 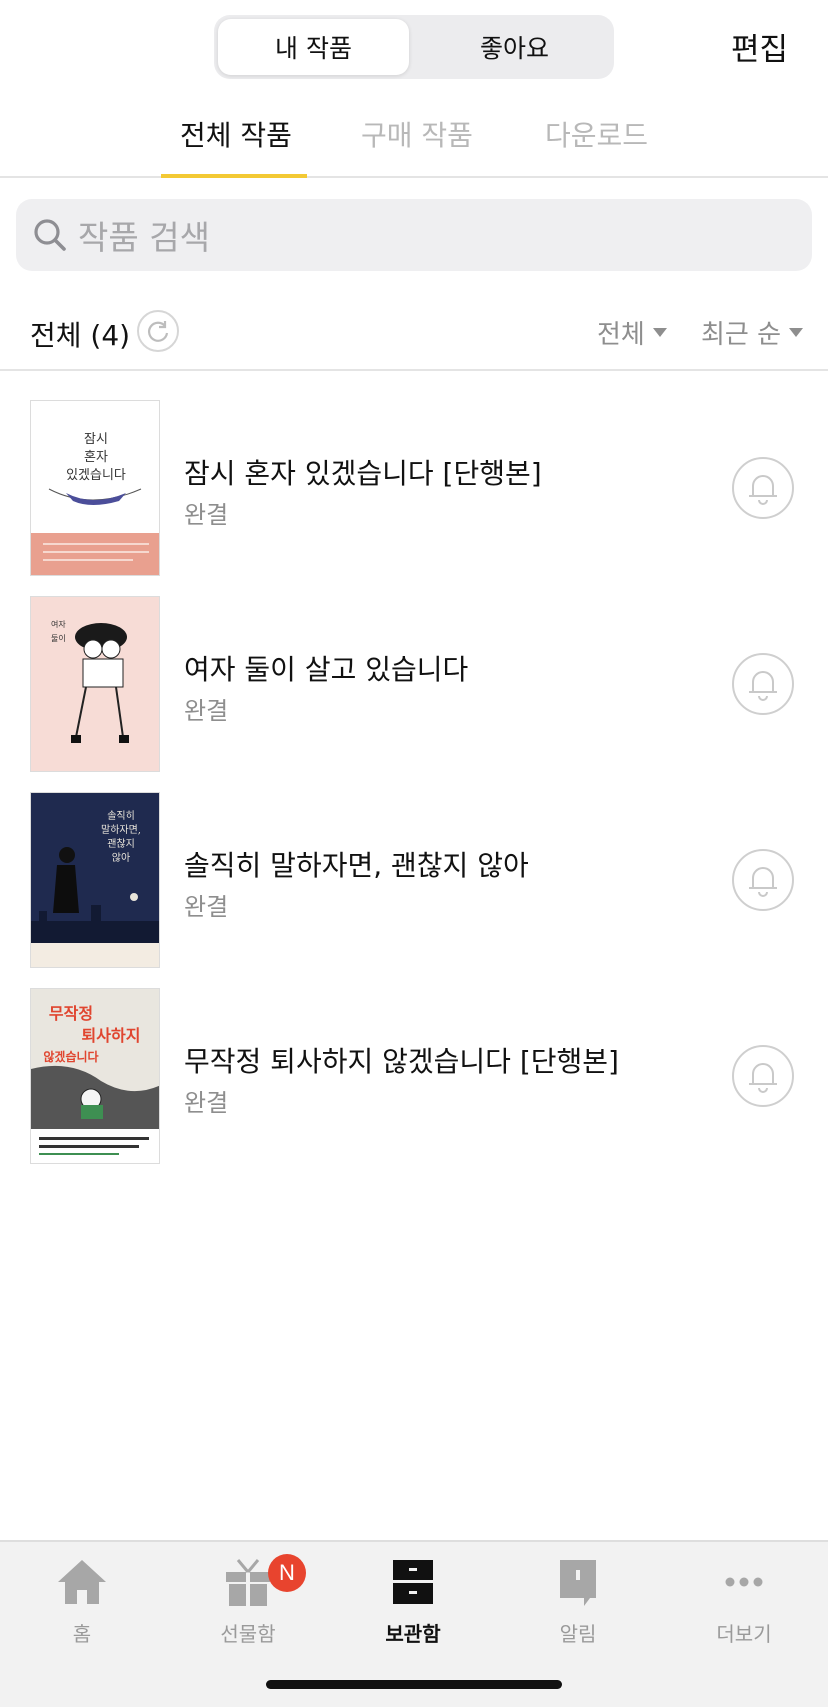 What do you see at coordinates (121, 844) in the screenshot?
I see `svg-text: 괜찮지` at bounding box center [121, 844].